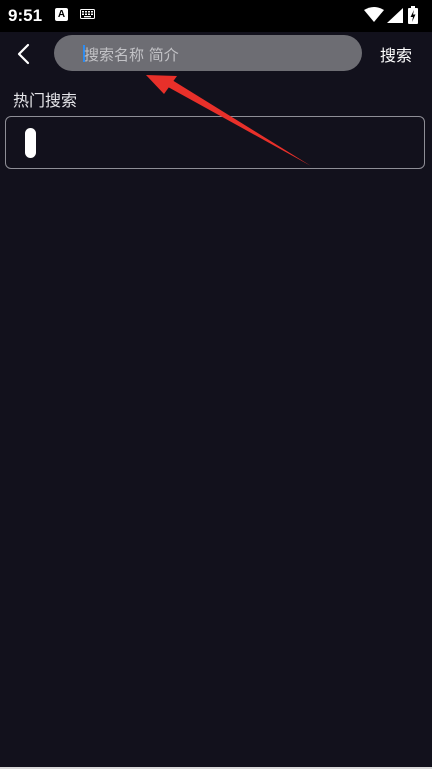 The image size is (432, 769). I want to click on status-icons, so click(394, 15).